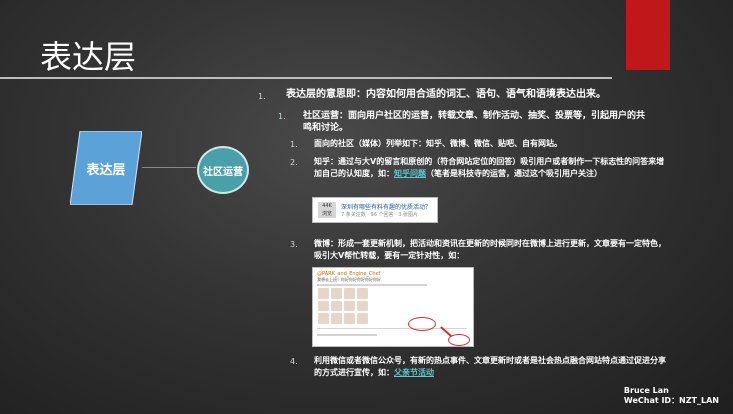 This screenshot has width=733, height=414. What do you see at coordinates (446, 94) in the screenshot?
I see `l1-text: 表达层的意思即：内容如何用合适的词汇、语句、语气和语境表达出来。` at bounding box center [446, 94].